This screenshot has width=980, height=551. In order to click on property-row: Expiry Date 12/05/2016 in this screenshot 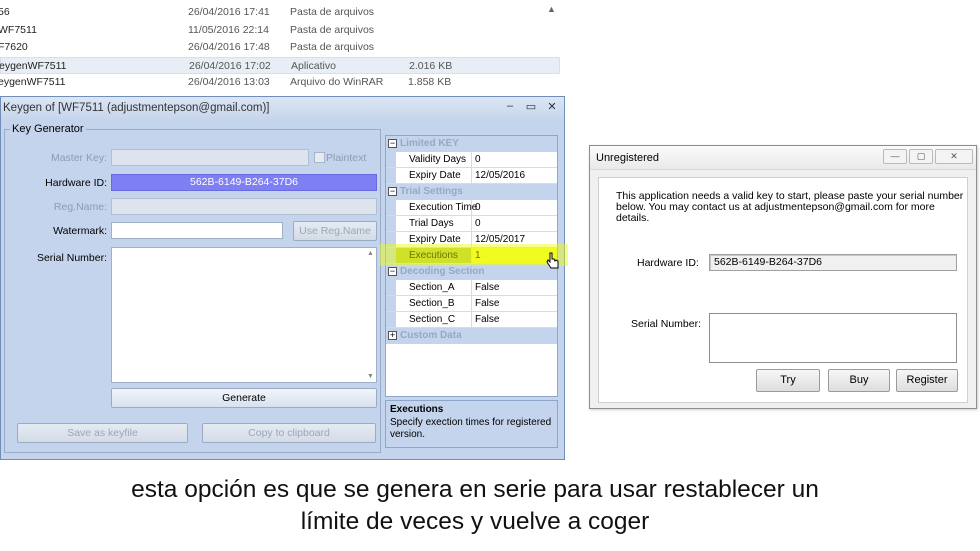, I will do `click(471, 176)`.